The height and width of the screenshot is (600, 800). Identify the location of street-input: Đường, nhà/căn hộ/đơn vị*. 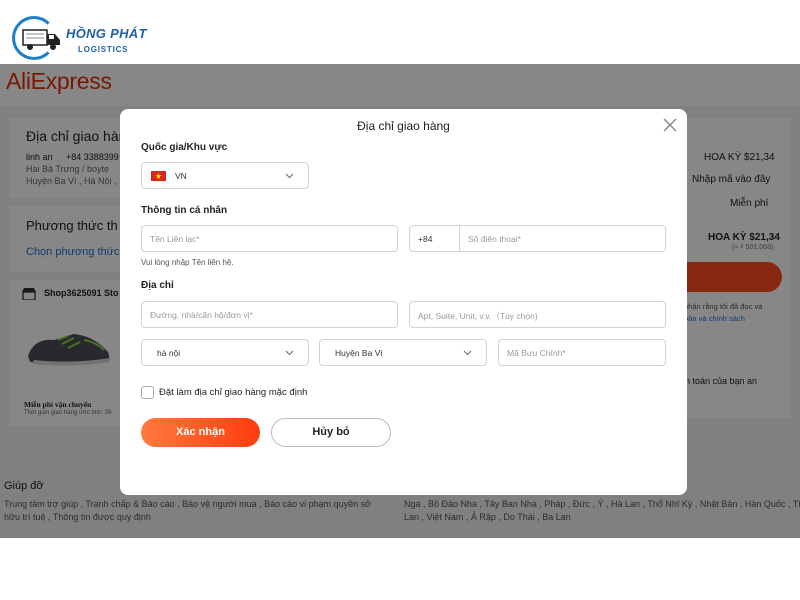
(269, 314).